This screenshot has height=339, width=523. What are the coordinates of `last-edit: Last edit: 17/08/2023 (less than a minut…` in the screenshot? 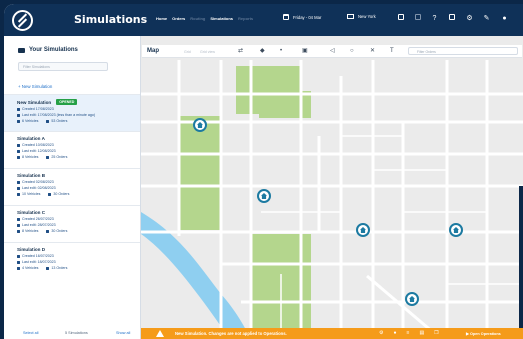 It's located at (59, 115).